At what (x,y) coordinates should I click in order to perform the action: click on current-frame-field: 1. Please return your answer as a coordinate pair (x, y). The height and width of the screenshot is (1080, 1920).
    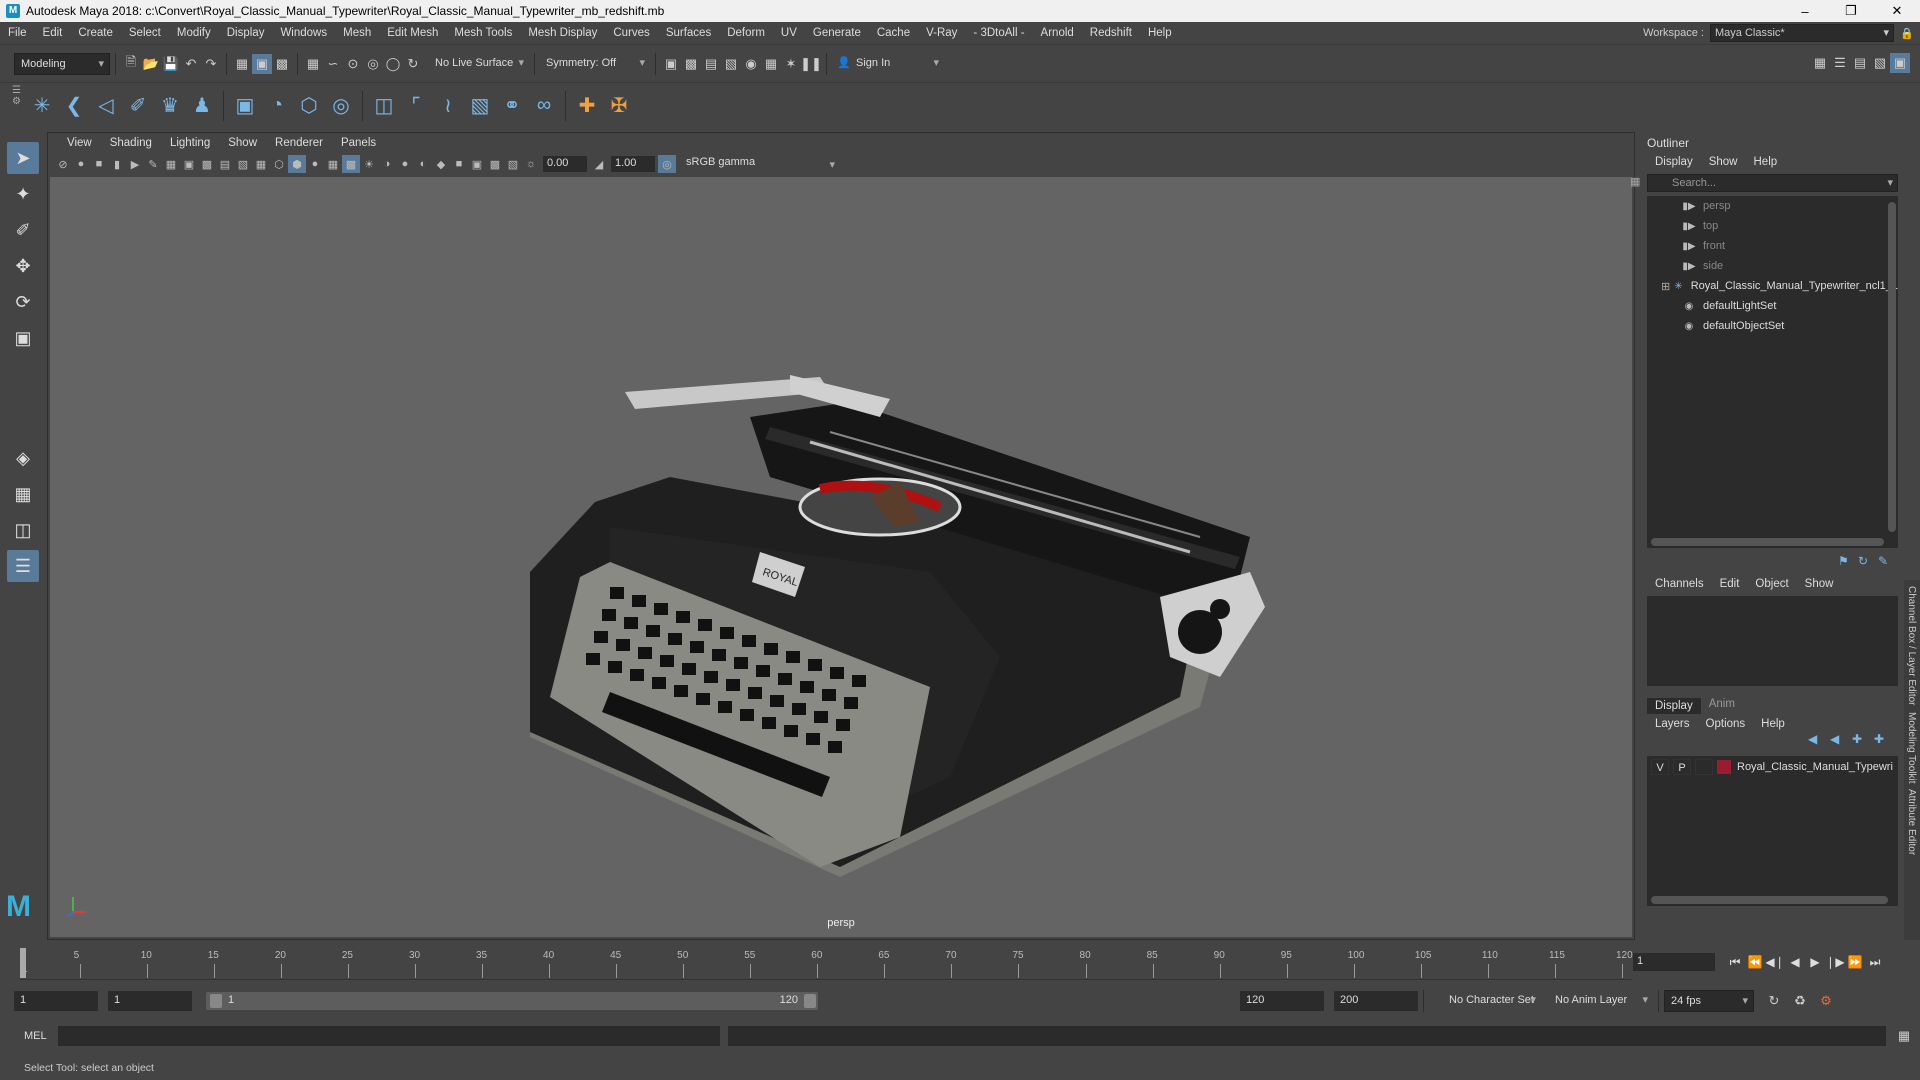
    Looking at the image, I should click on (1674, 962).